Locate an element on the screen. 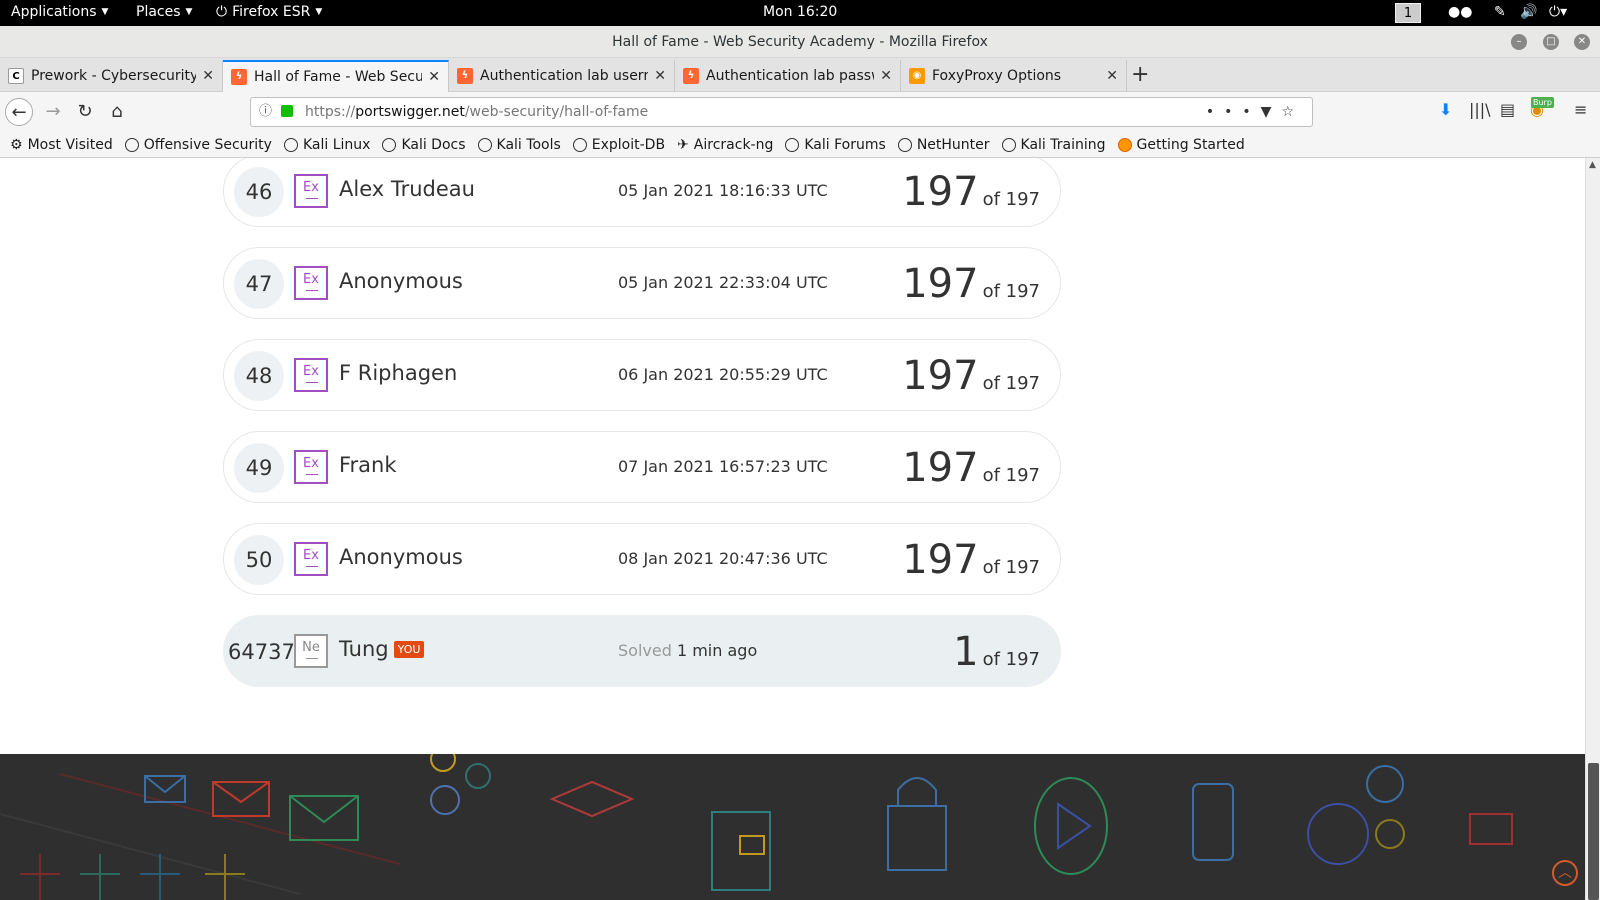  solved-time: 1 min ago is located at coordinates (717, 650).